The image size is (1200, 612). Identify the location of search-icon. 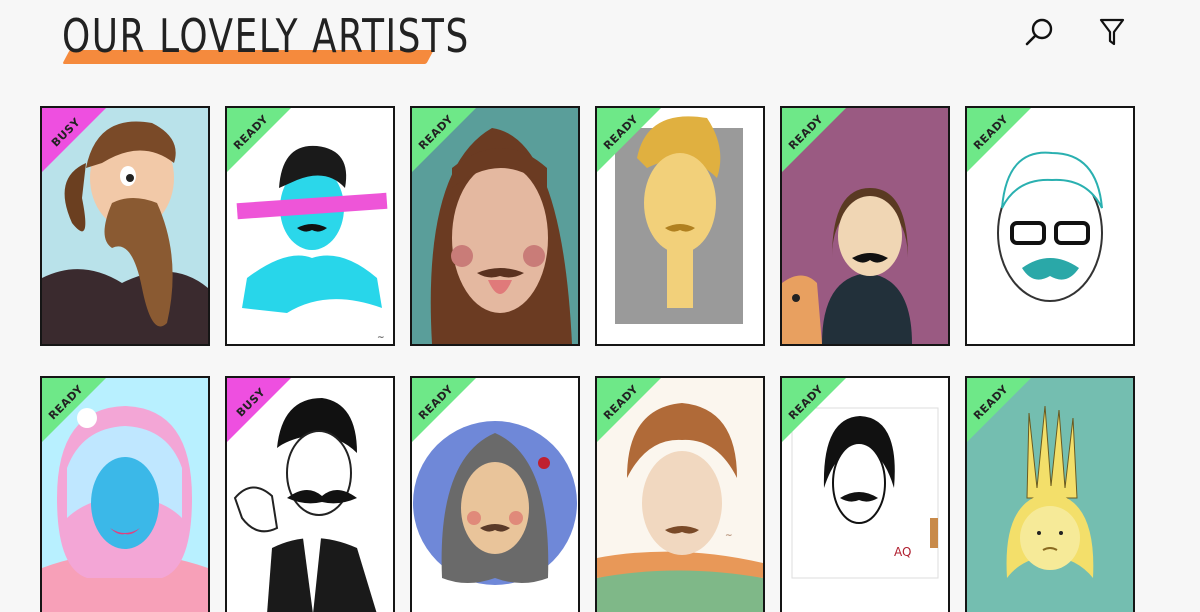
(1039, 32).